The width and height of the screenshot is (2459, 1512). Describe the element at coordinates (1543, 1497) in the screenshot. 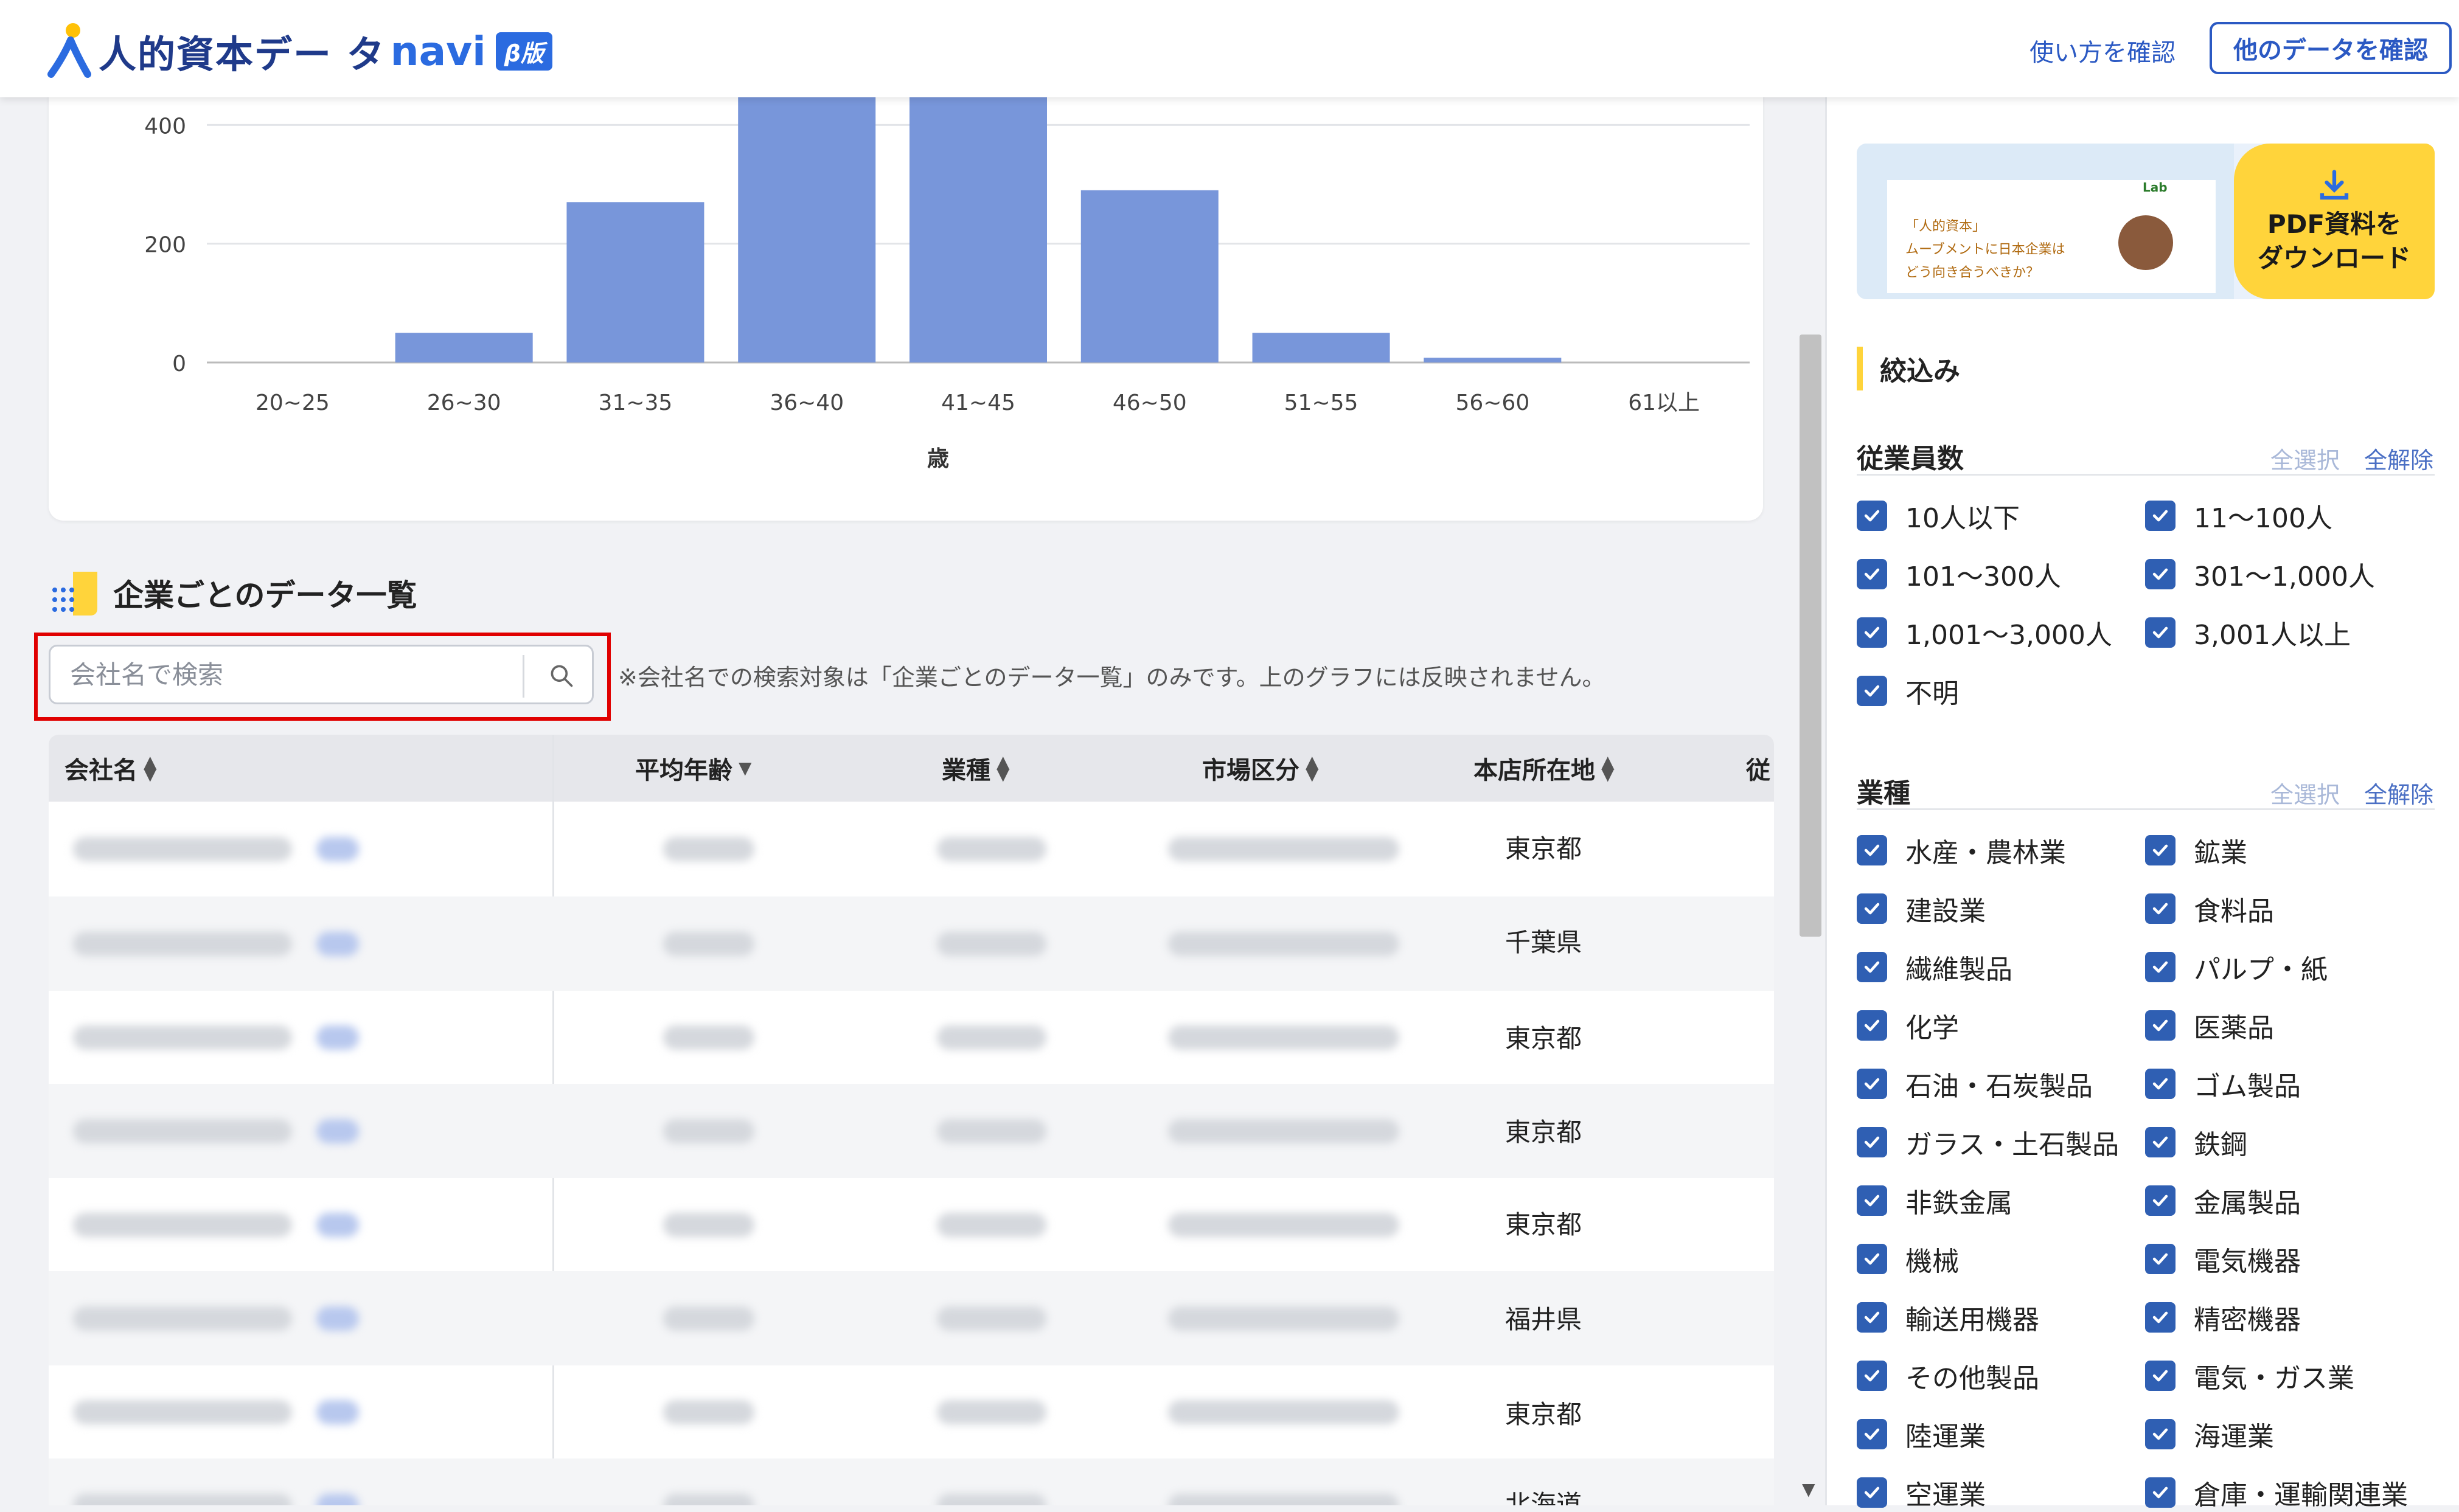

I see `hq-cell: 北海道` at that location.